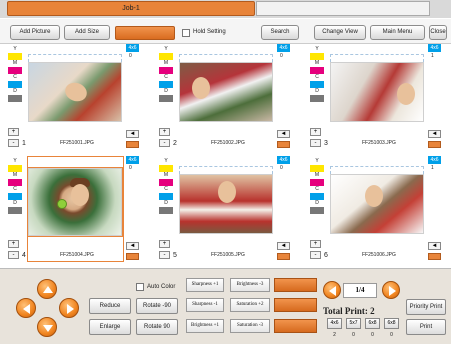 The width and height of the screenshot is (451, 344). Describe the element at coordinates (157, 306) in the screenshot. I see `rotate-minus-90-button: Rotate -90` at that location.